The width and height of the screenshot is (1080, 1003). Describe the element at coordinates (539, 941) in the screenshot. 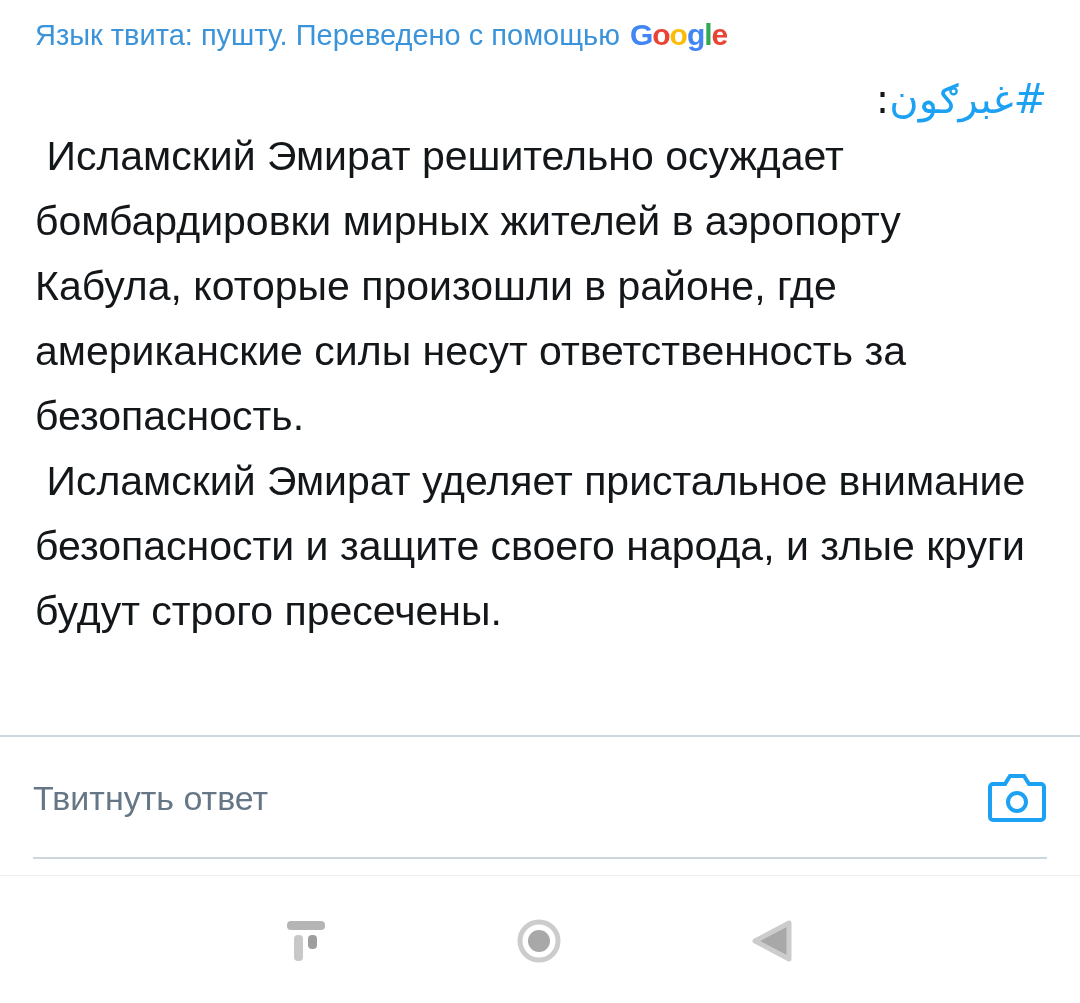

I see `home-icon` at that location.